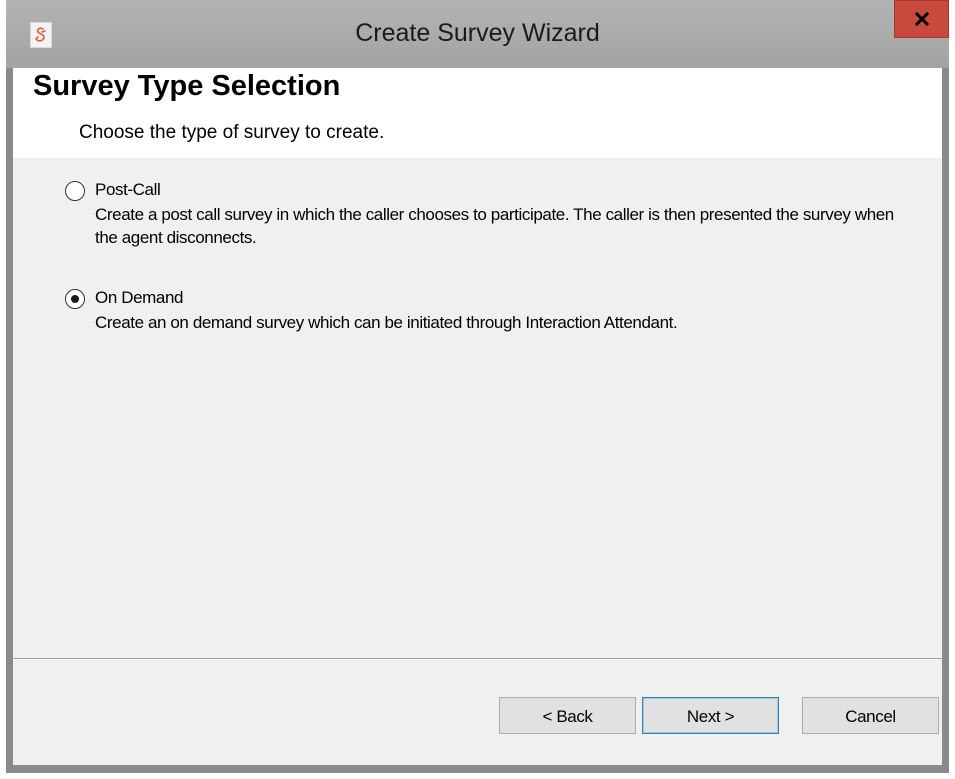 The width and height of the screenshot is (955, 779). I want to click on window-title: Create Survey Wizard, so click(477, 33).